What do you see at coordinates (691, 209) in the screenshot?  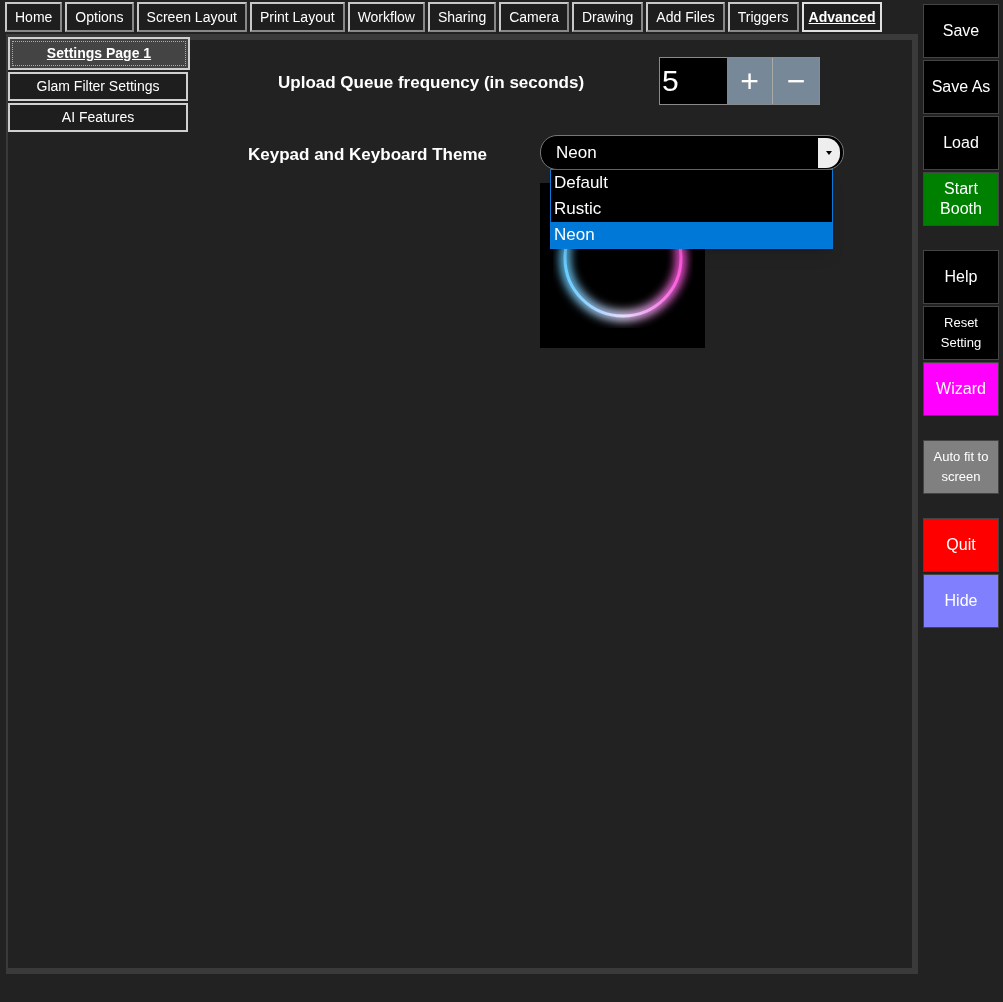 I see `dropdown-option: Rustic` at bounding box center [691, 209].